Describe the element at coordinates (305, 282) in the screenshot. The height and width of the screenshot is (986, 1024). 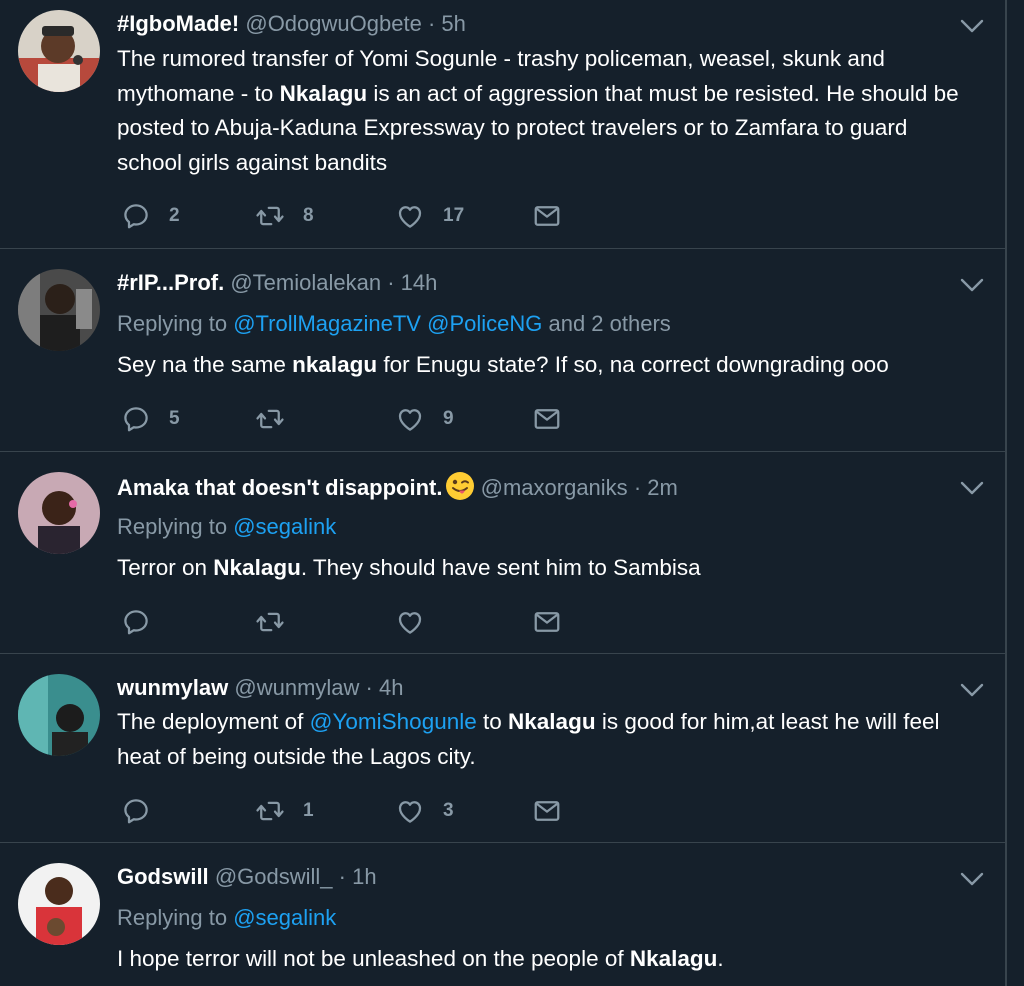
I see `user-handle: @Temiolalekan` at that location.